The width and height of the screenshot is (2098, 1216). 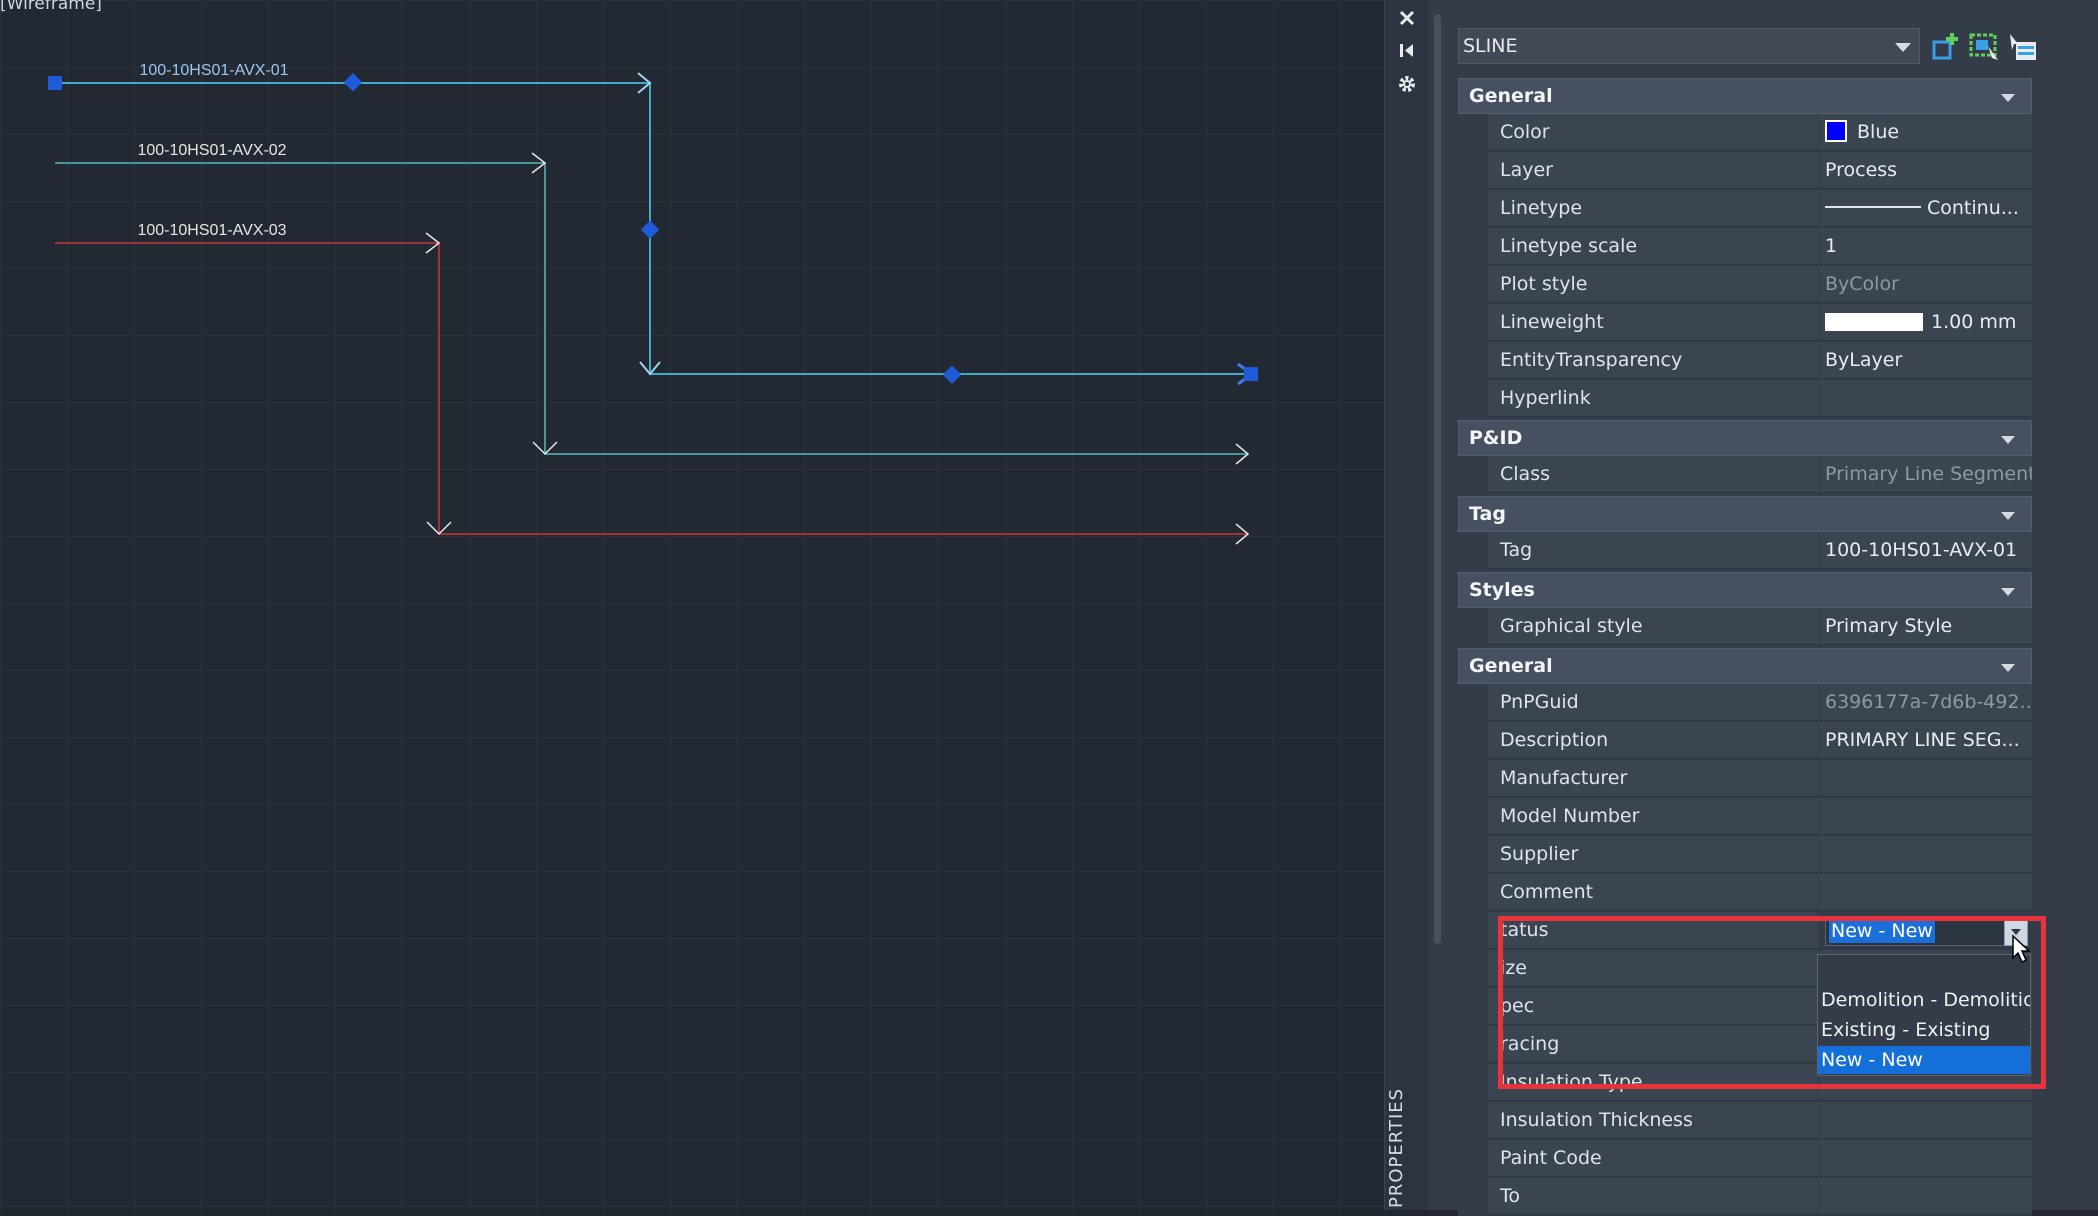 What do you see at coordinates (1745, 438) in the screenshot?
I see `section-header: P&ID` at bounding box center [1745, 438].